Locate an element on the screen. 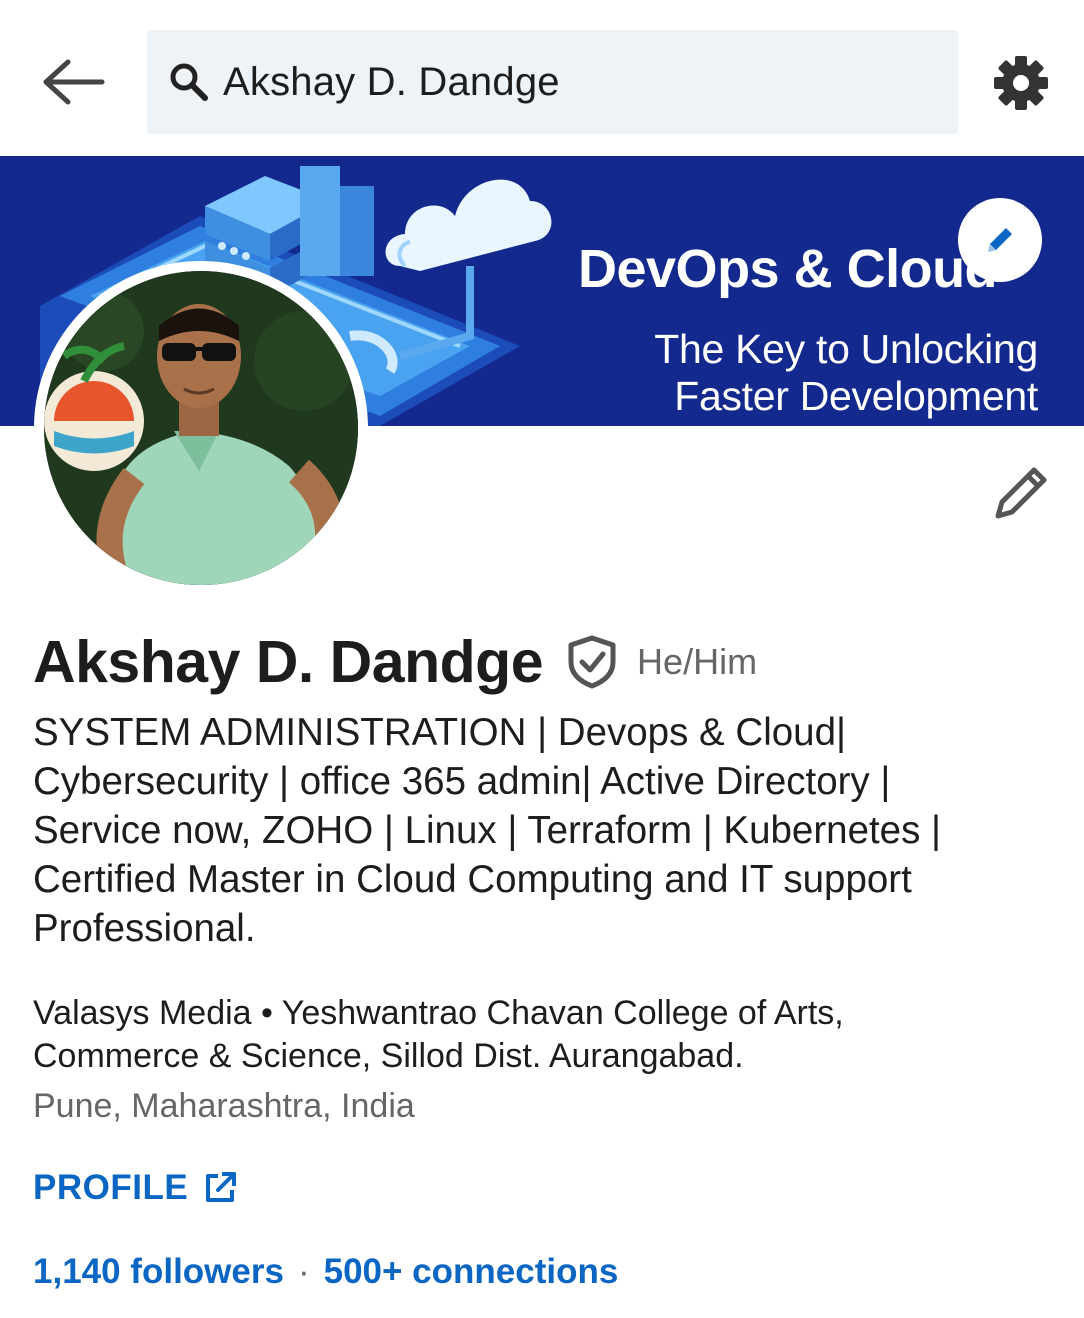 This screenshot has width=1084, height=1318. connections-link: 500+ connections is located at coordinates (471, 1272).